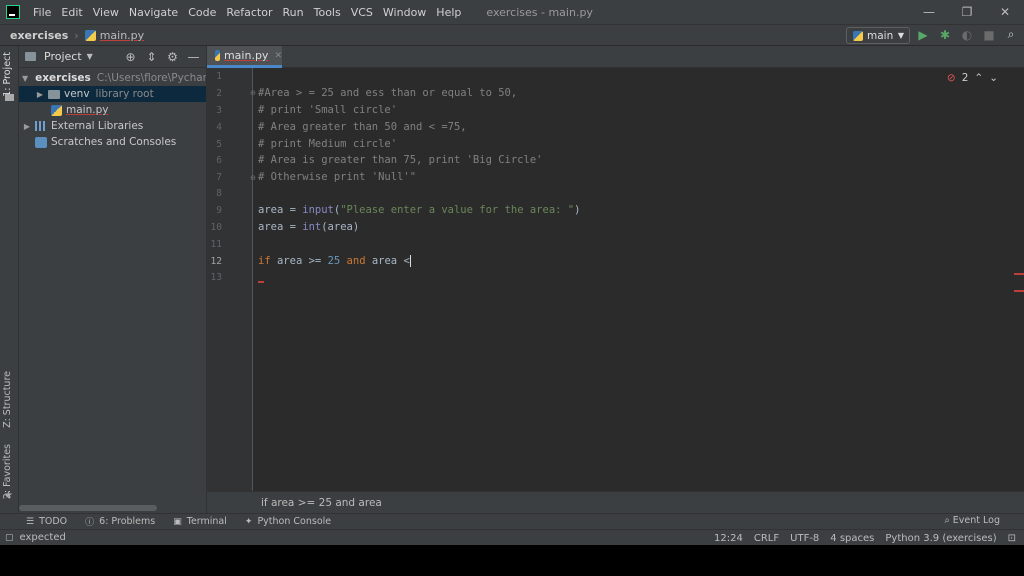  What do you see at coordinates (615, 502) in the screenshot?
I see `editor-breadcrumb-hint: if area >= 25 and area` at bounding box center [615, 502].